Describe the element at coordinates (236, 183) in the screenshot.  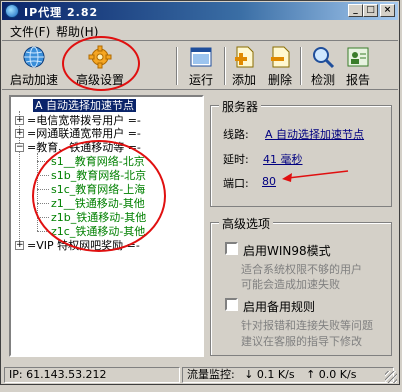
I see `port-label: 端口:` at that location.